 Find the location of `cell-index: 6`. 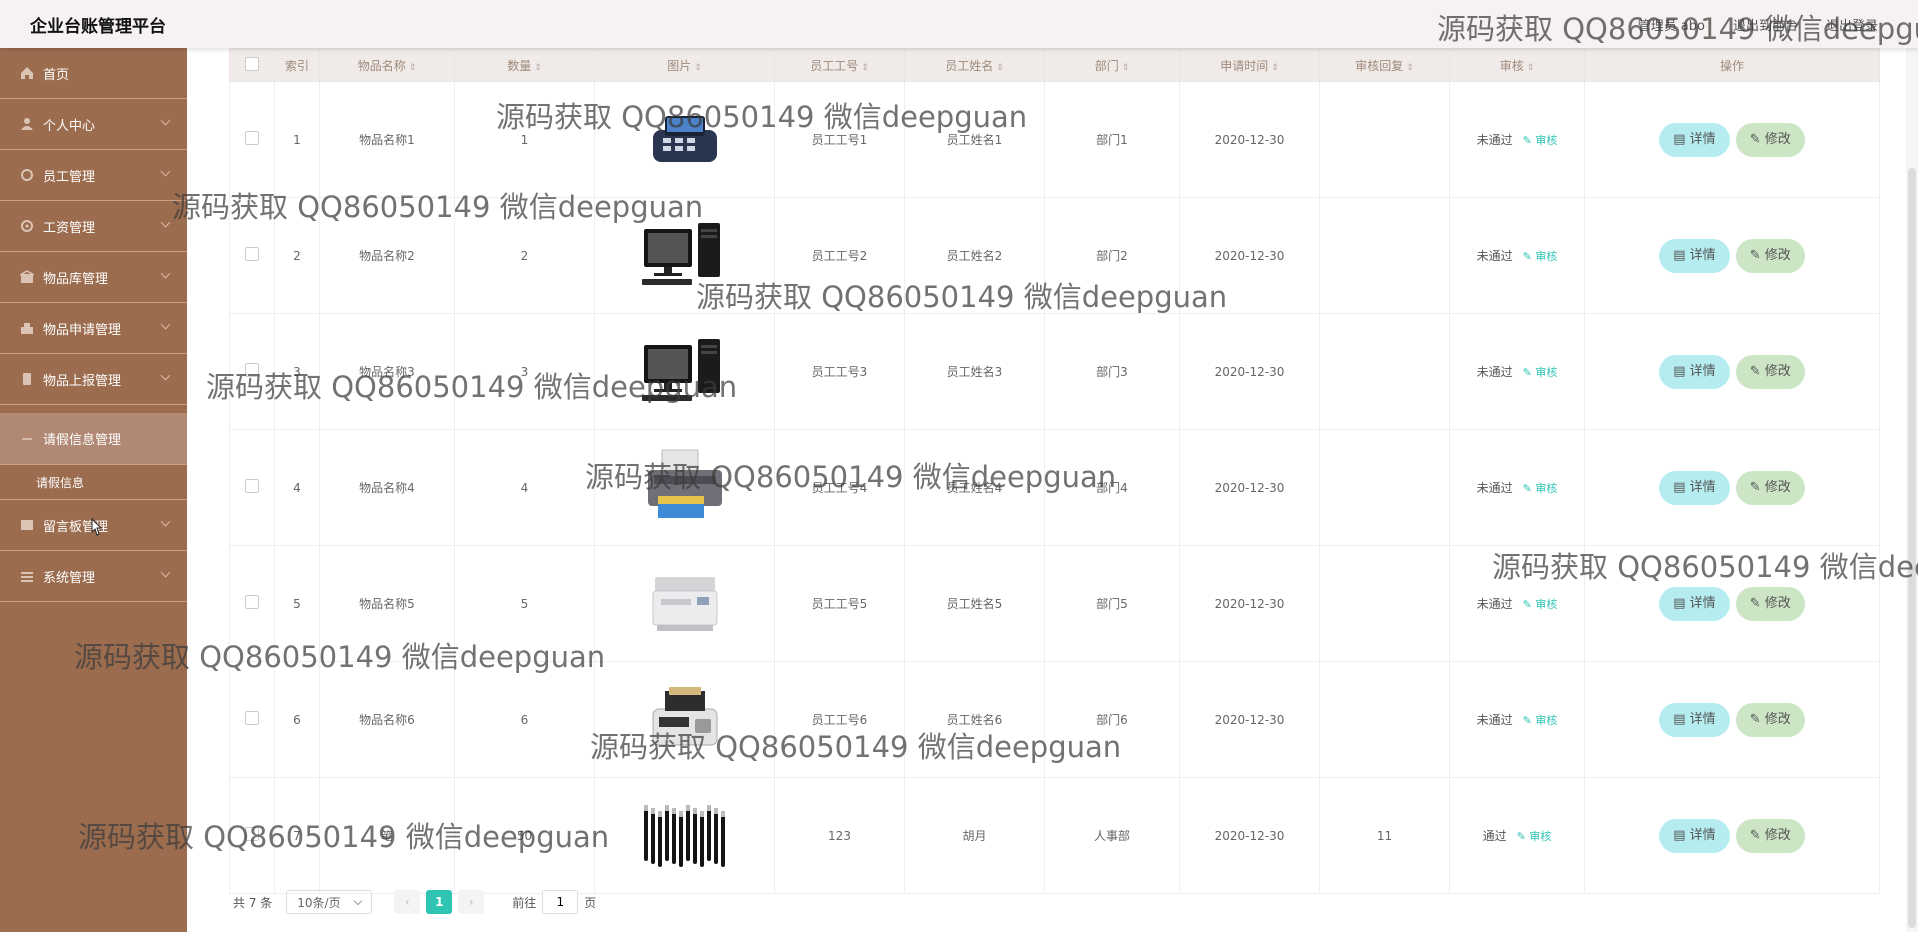

cell-index: 6 is located at coordinates (297, 719).